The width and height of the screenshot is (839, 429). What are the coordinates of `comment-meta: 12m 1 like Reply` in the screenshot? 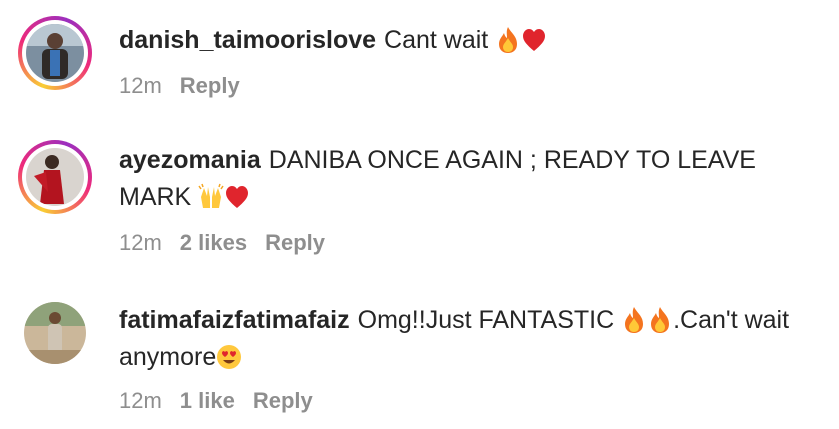 It's located at (225, 401).